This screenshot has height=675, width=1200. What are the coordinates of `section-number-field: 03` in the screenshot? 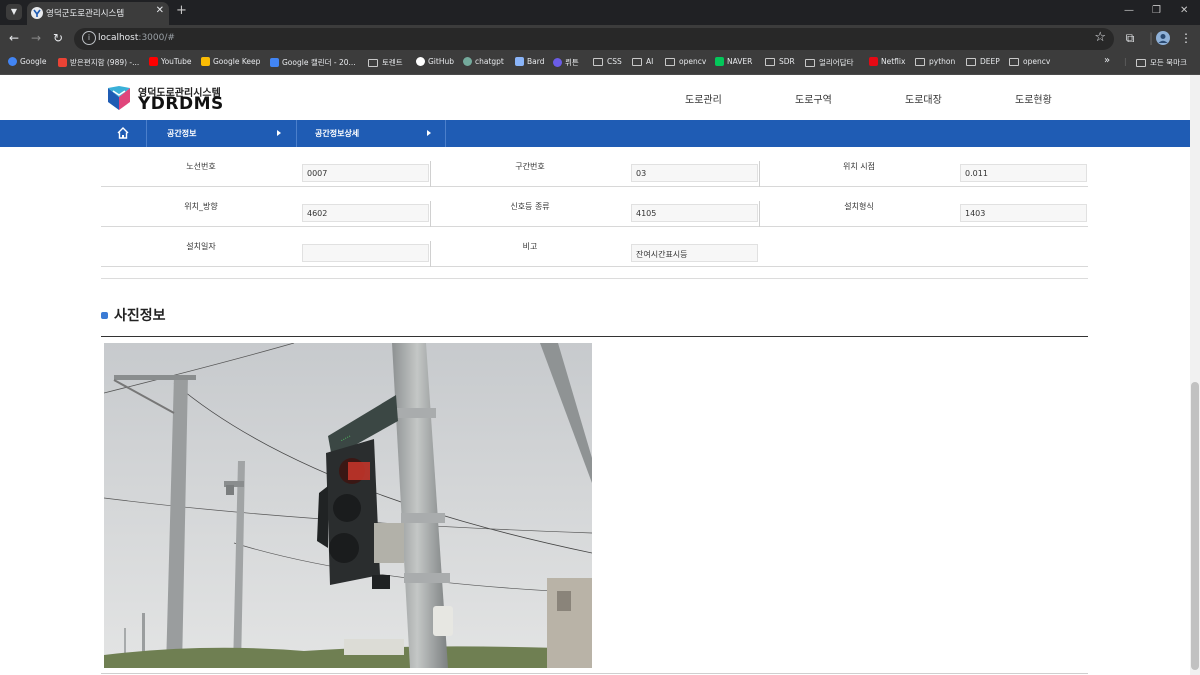 It's located at (694, 173).